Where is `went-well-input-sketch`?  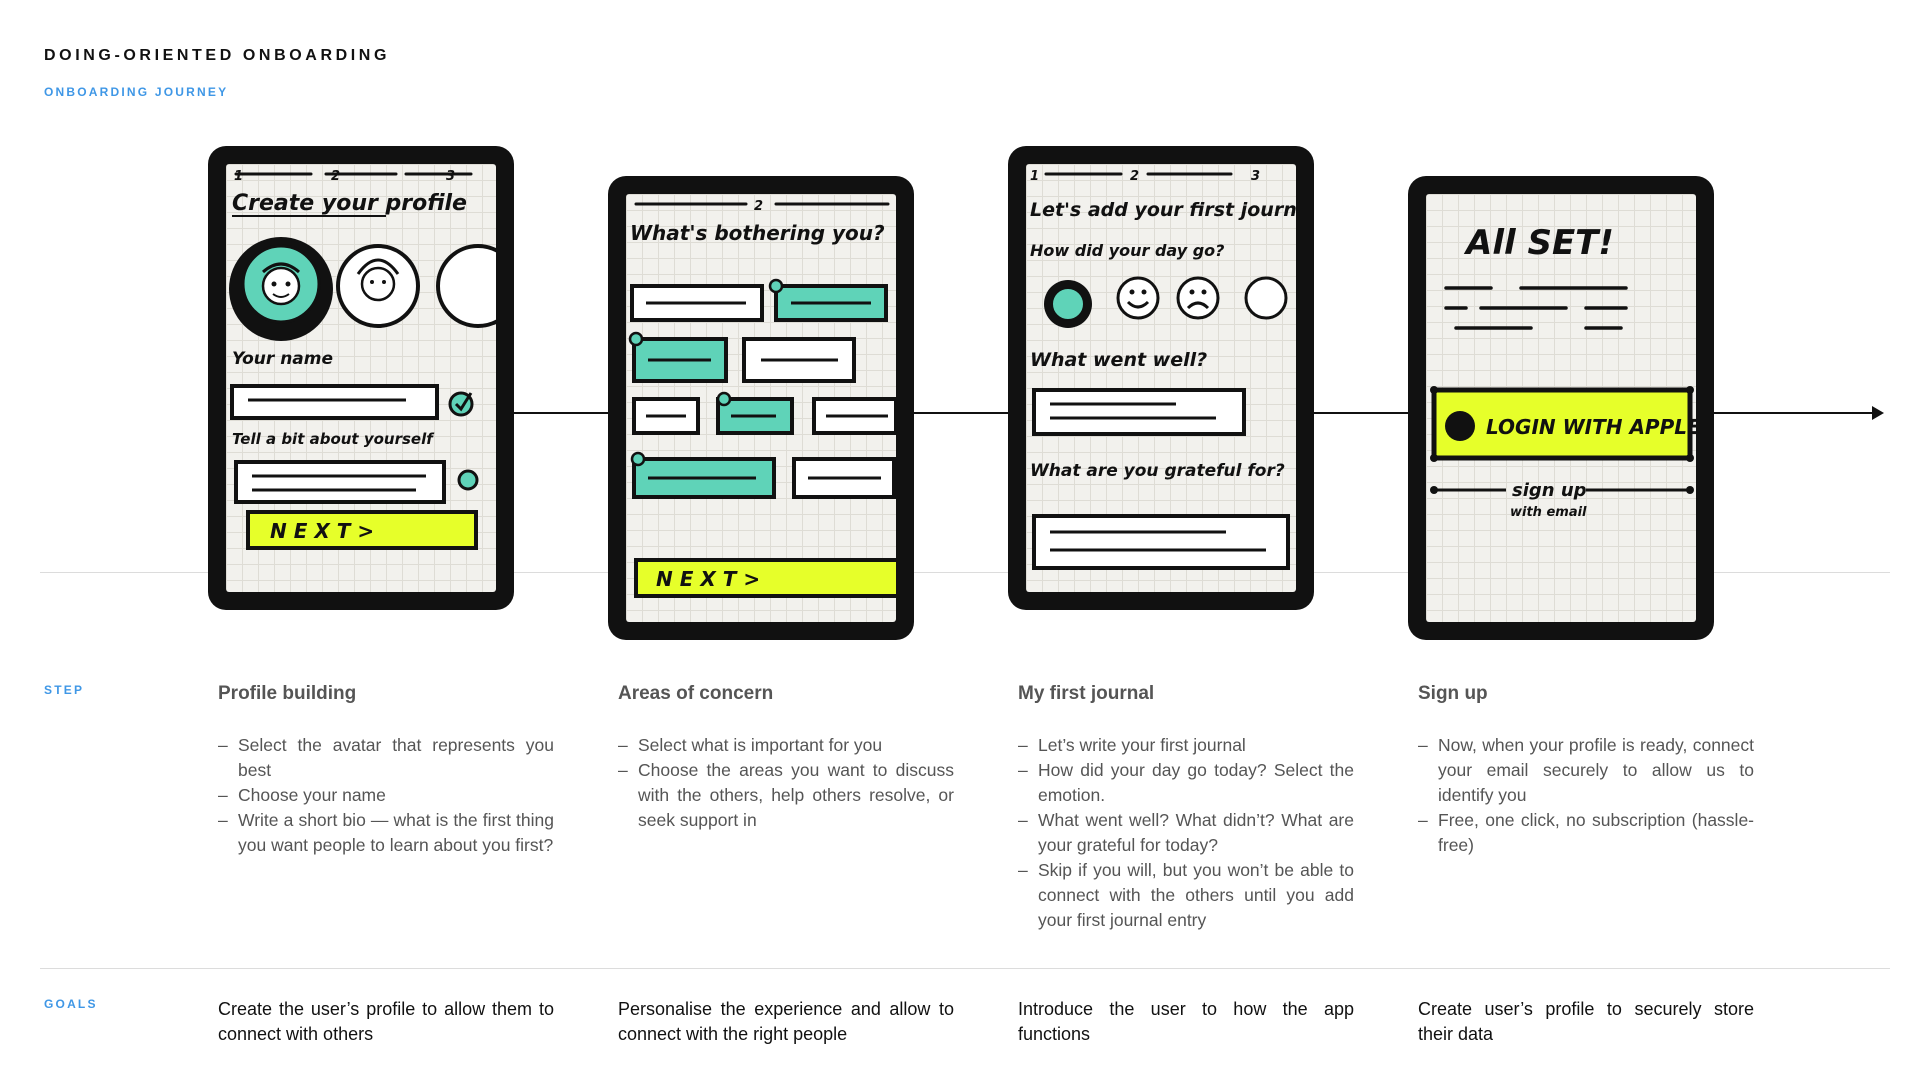
went-well-input-sketch is located at coordinates (1139, 412).